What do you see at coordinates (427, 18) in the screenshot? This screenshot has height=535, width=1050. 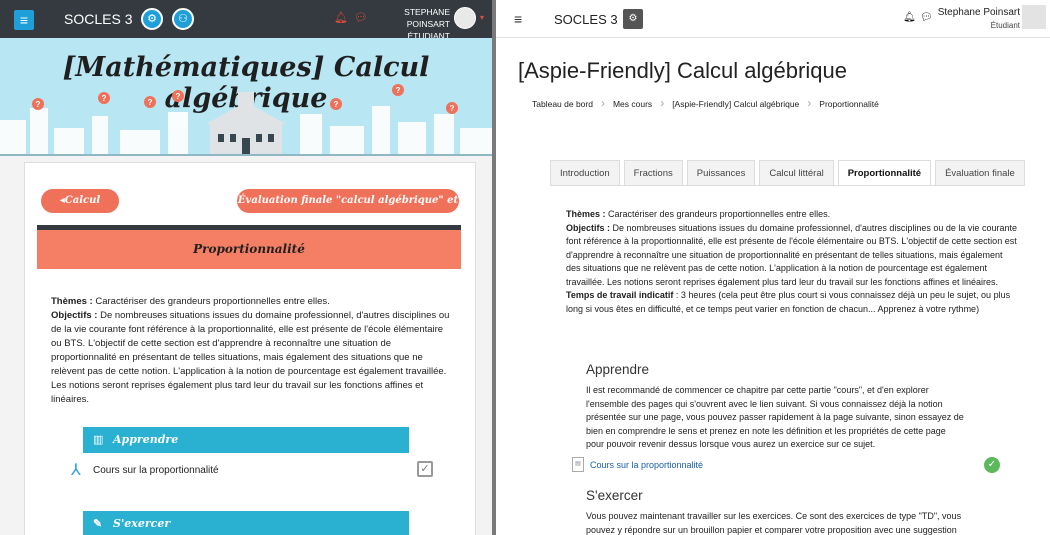 I see `user-name: STEPHANE POINSART` at bounding box center [427, 18].